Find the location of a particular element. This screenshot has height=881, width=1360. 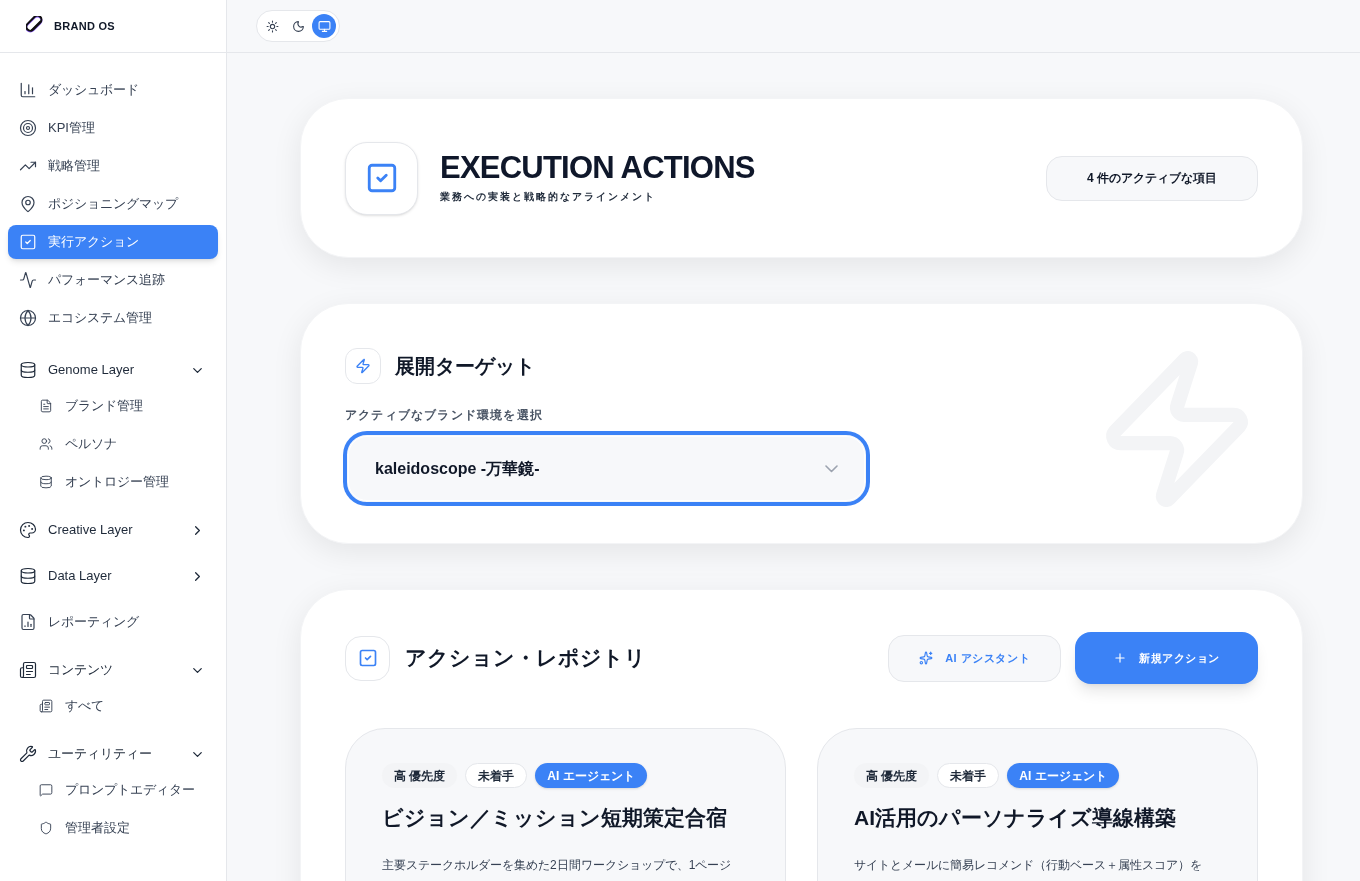

sparkles-icon is located at coordinates (926, 658).